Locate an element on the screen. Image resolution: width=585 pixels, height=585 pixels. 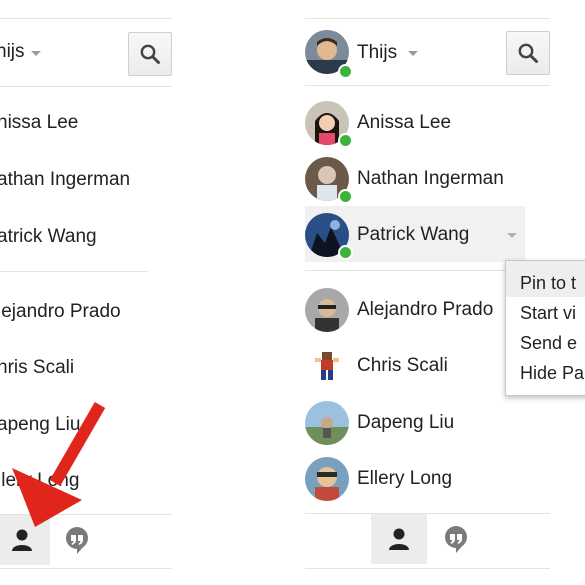
menu-item-send-email: Send e is located at coordinates (548, 343).